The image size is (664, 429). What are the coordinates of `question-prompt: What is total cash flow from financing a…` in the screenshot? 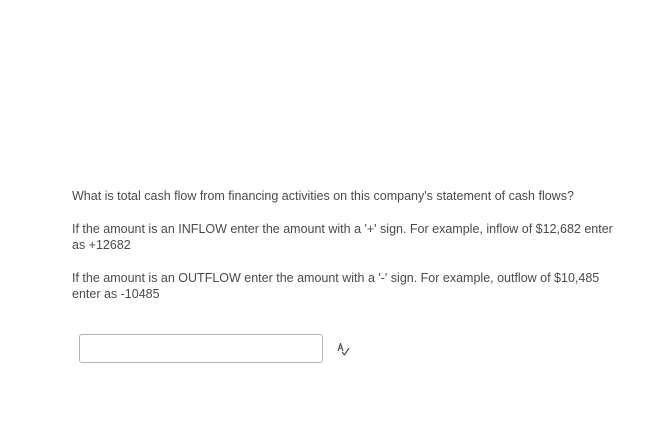 It's located at (323, 196).